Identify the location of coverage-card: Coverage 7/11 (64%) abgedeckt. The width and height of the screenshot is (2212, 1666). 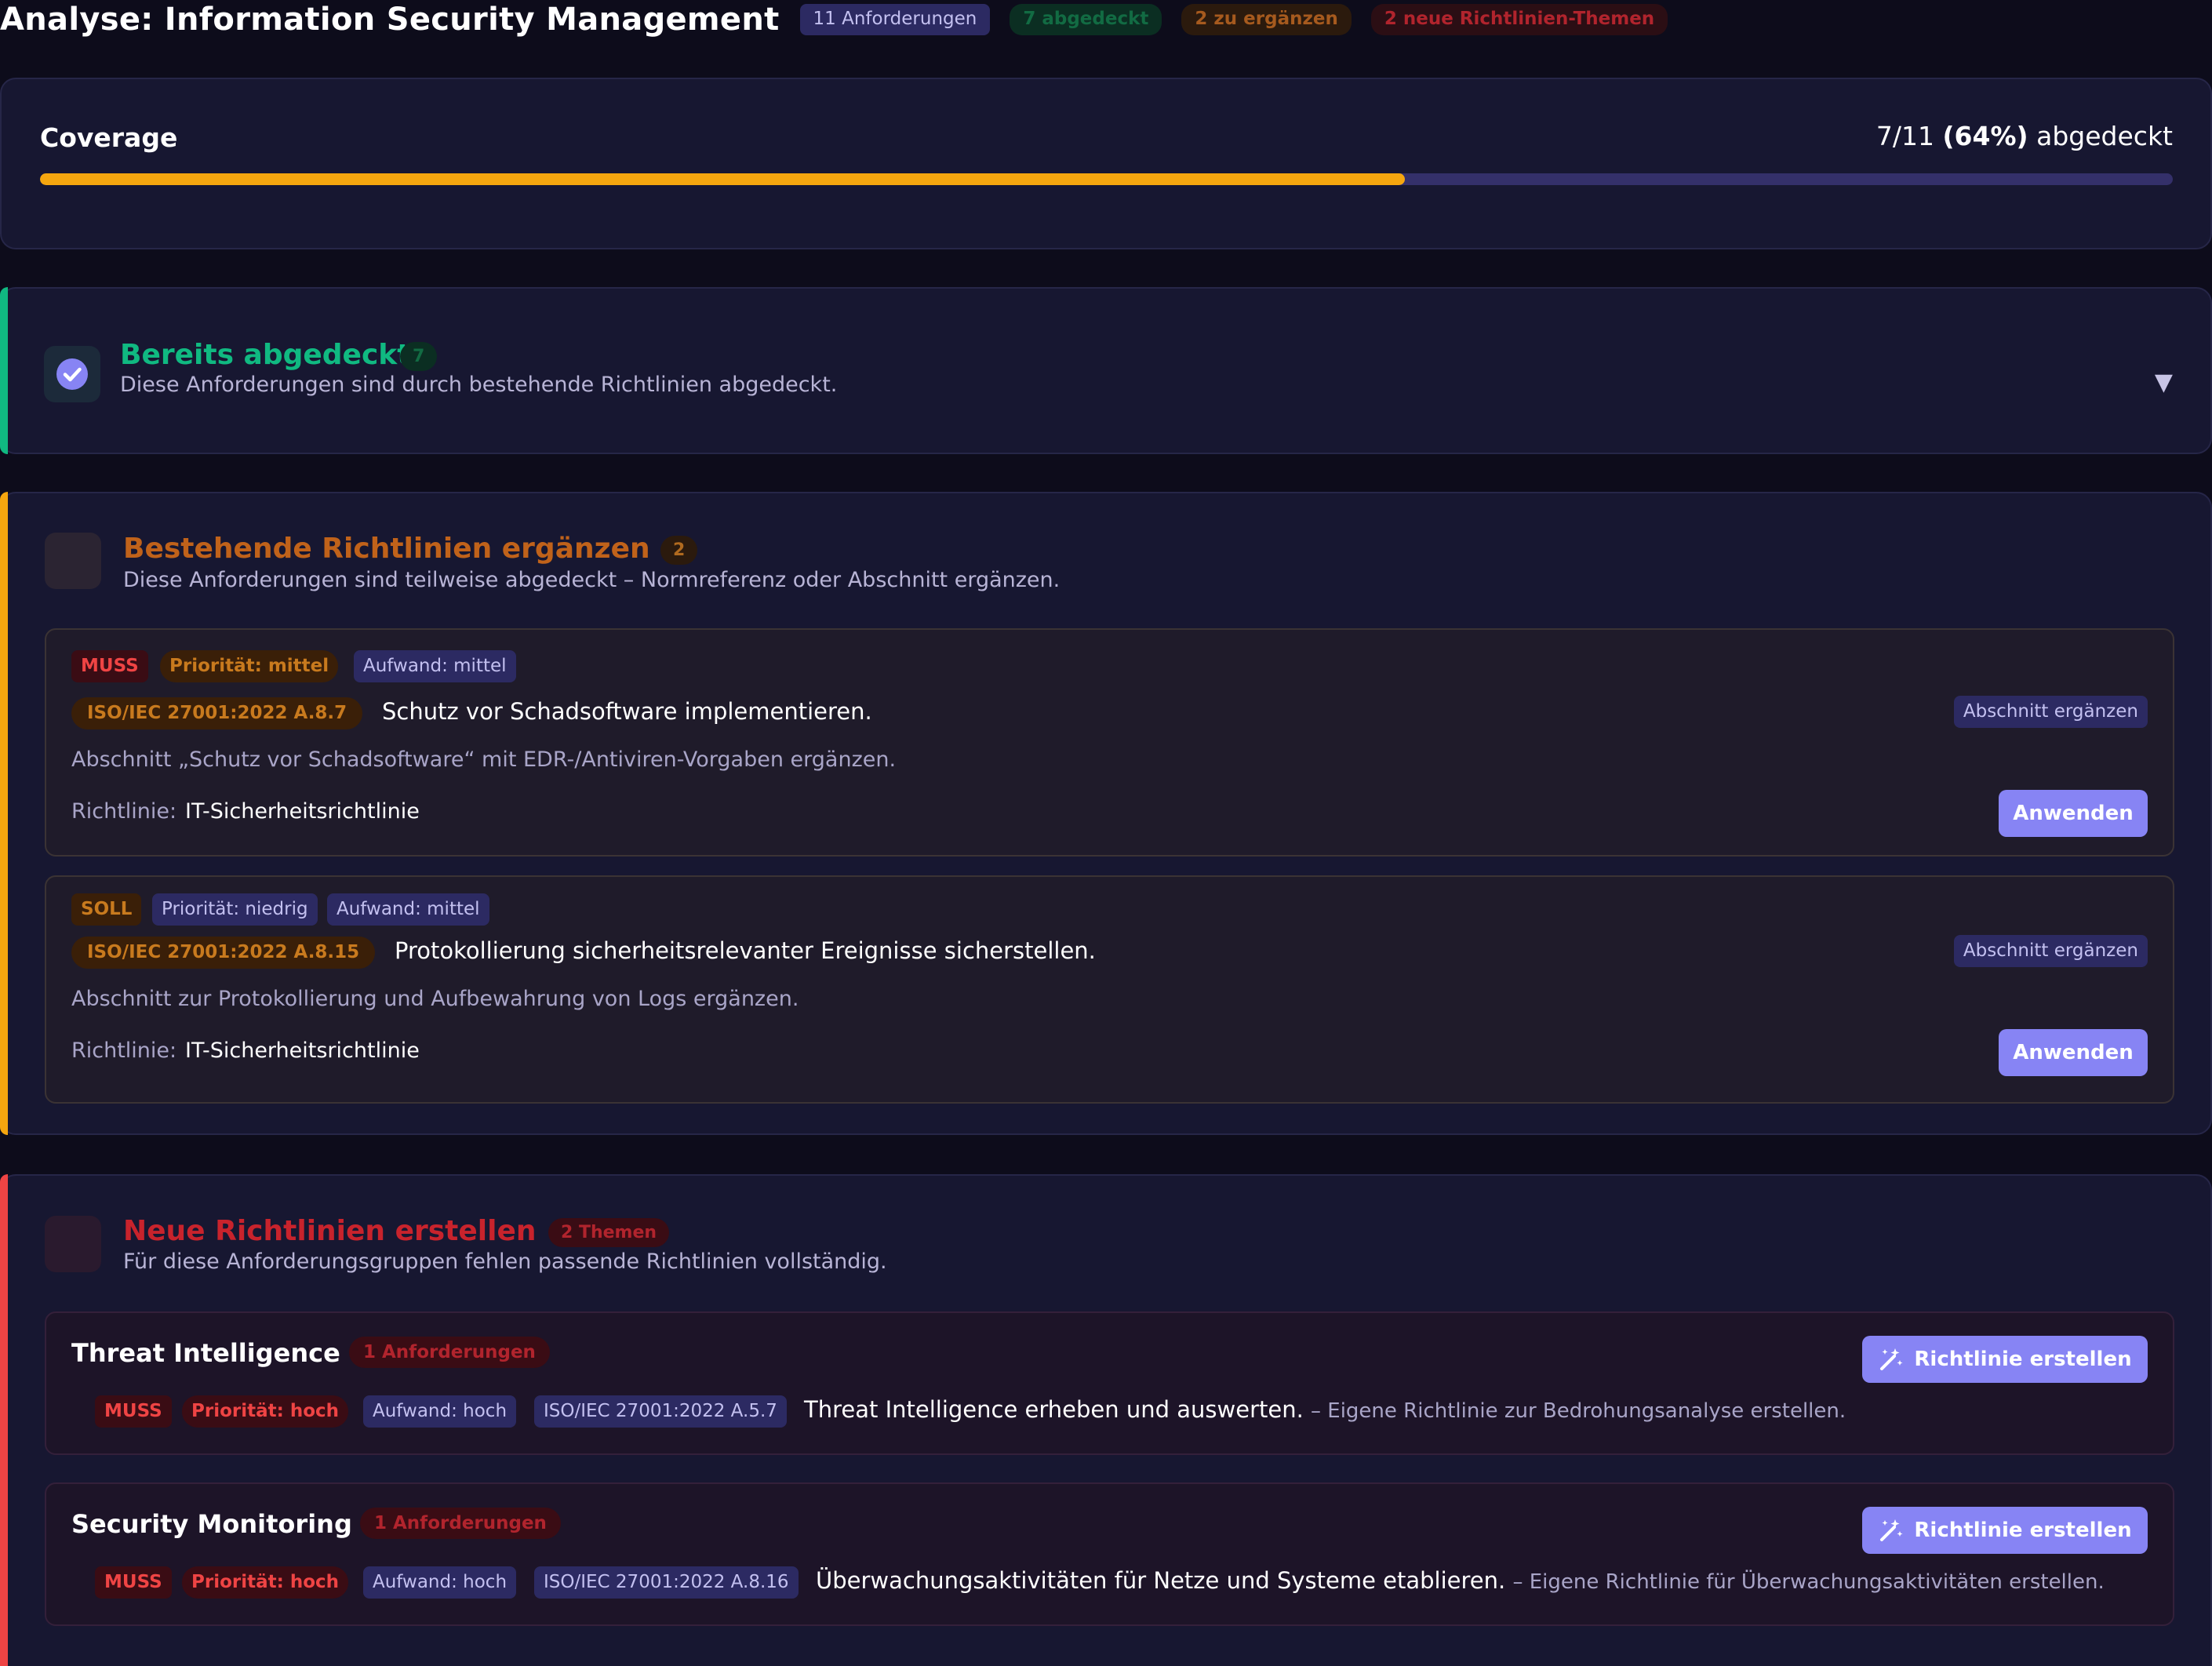
(1106, 163).